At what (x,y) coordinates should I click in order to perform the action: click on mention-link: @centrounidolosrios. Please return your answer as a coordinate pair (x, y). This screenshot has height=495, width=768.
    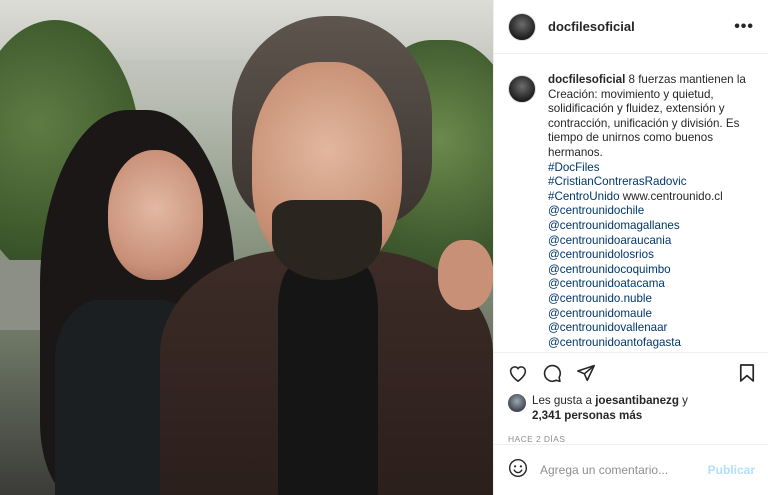
    Looking at the image, I should click on (651, 255).